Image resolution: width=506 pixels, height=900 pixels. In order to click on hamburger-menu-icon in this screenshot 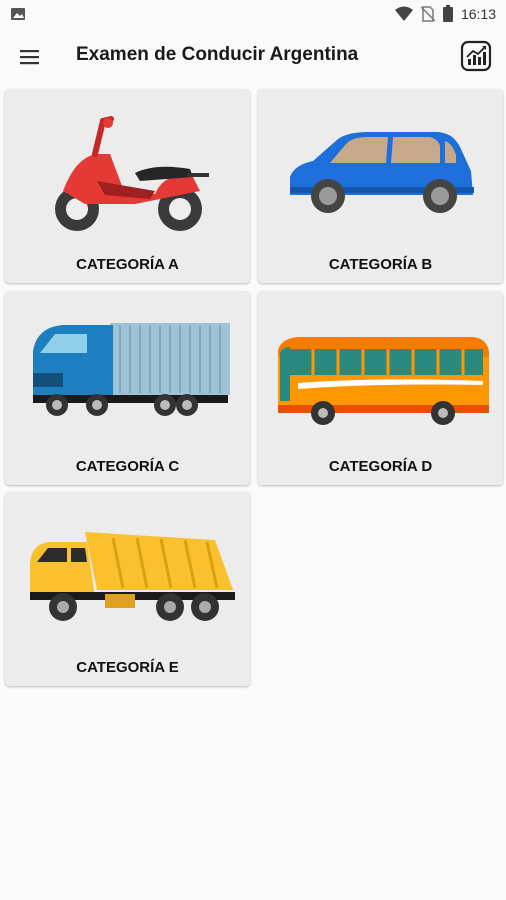, I will do `click(30, 57)`.